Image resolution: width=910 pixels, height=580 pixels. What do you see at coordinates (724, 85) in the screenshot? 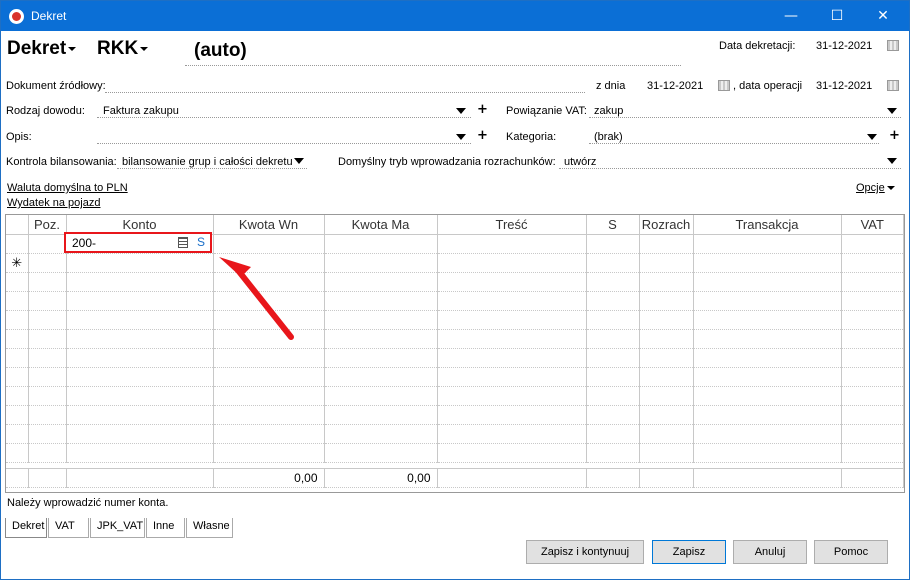
I see `calendar-icon` at bounding box center [724, 85].